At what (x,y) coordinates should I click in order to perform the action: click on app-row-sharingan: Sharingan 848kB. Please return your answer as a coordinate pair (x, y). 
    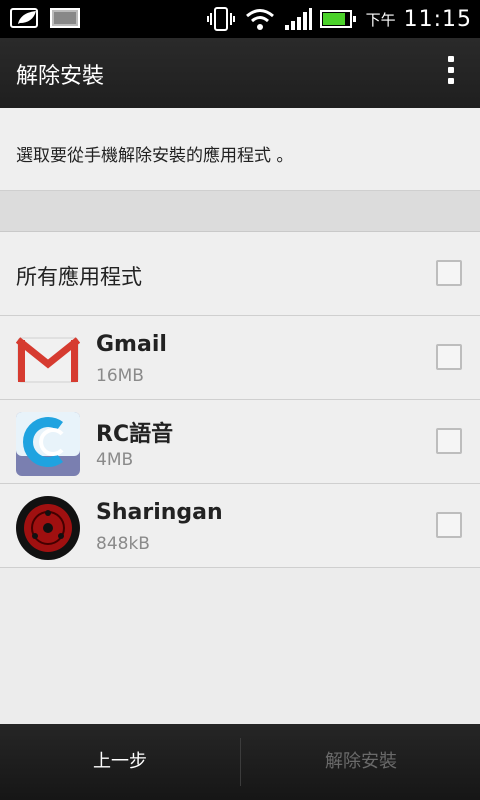
    Looking at the image, I should click on (240, 526).